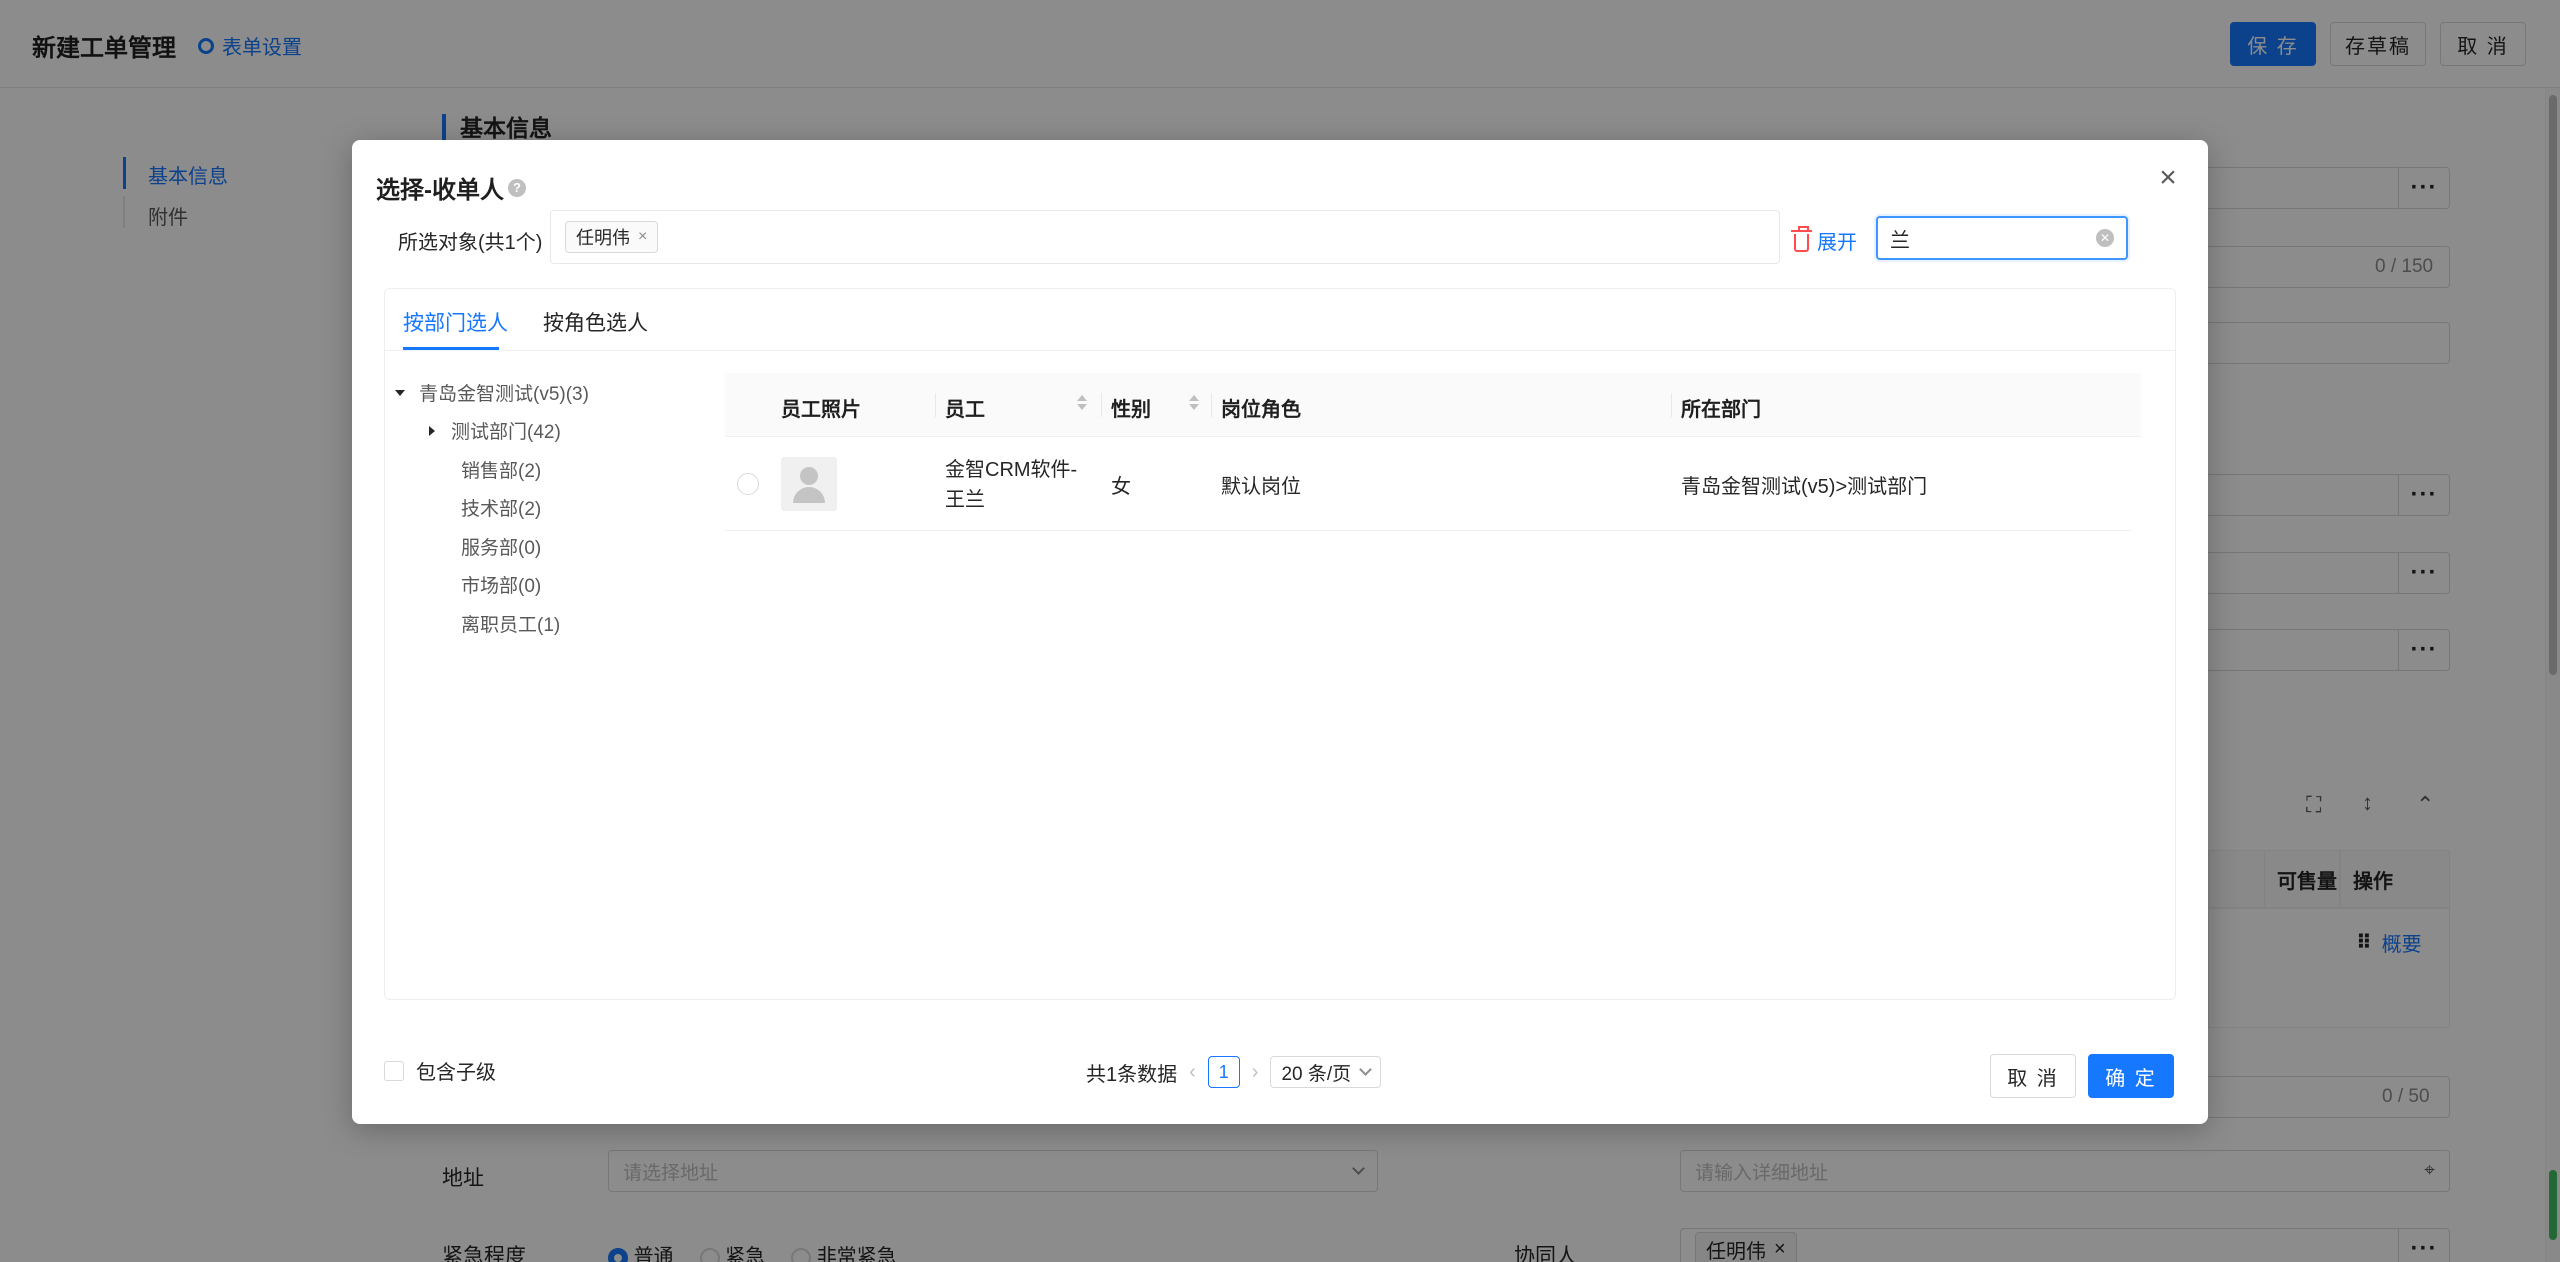 This screenshot has width=2560, height=1262. What do you see at coordinates (809, 484) in the screenshot?
I see `employee-avatar` at bounding box center [809, 484].